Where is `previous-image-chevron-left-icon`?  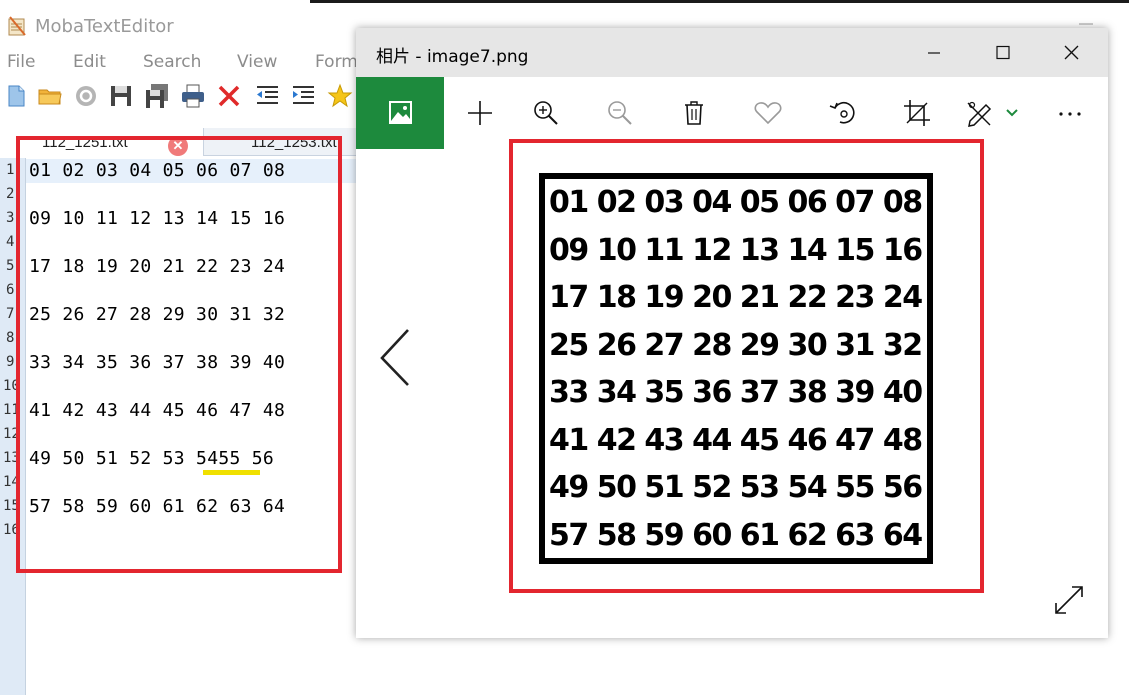
previous-image-chevron-left-icon is located at coordinates (398, 358).